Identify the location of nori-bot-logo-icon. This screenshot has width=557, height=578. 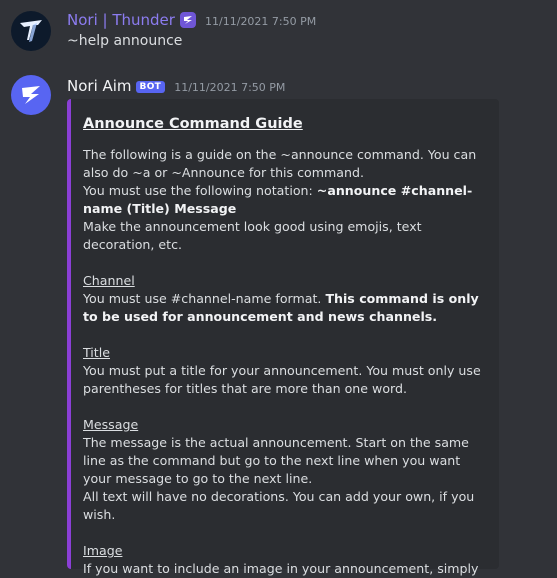
(31, 95).